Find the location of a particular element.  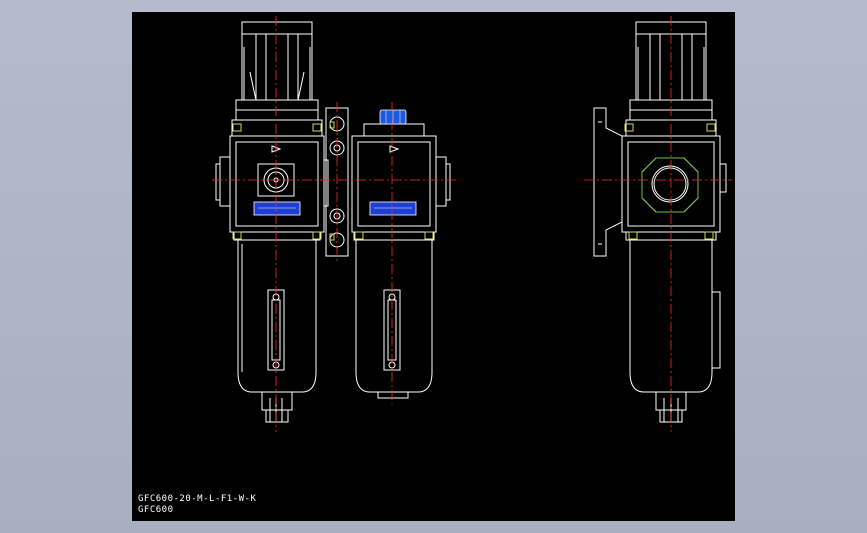

fill-plug is located at coordinates (393, 117).